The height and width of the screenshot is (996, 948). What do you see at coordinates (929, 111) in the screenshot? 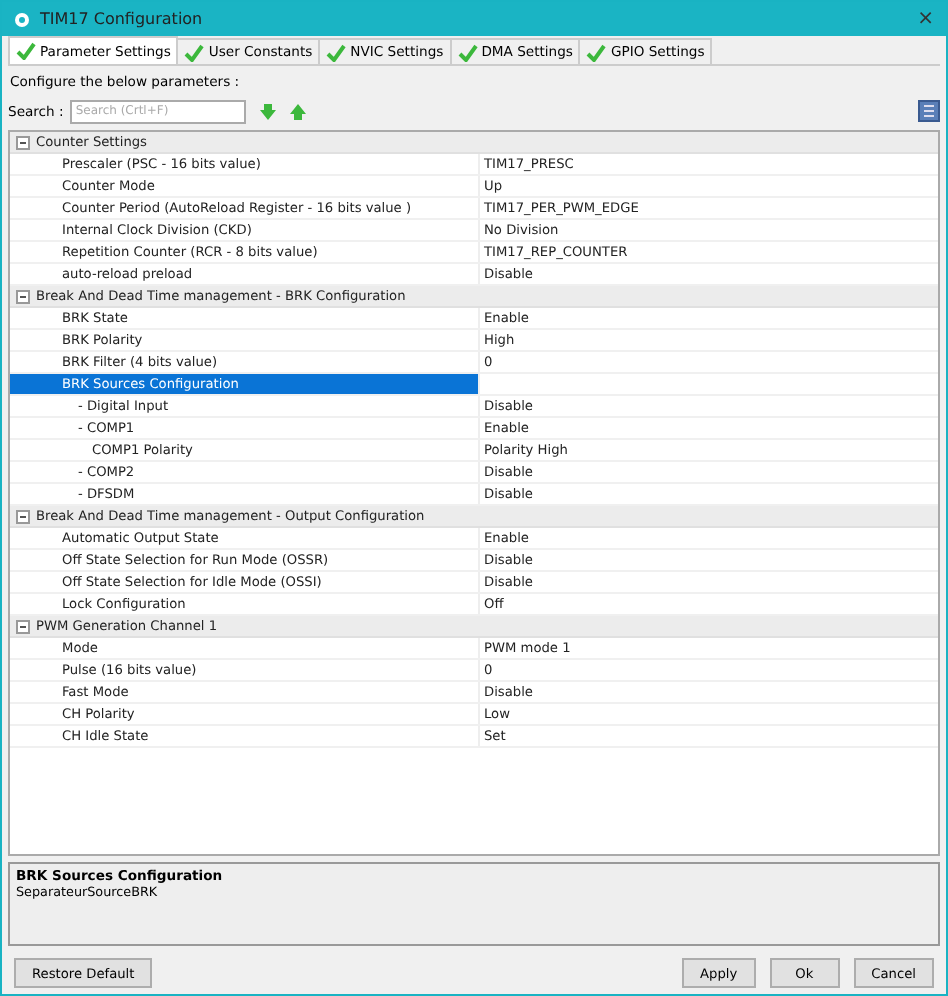
I see `table-view-icon` at bounding box center [929, 111].